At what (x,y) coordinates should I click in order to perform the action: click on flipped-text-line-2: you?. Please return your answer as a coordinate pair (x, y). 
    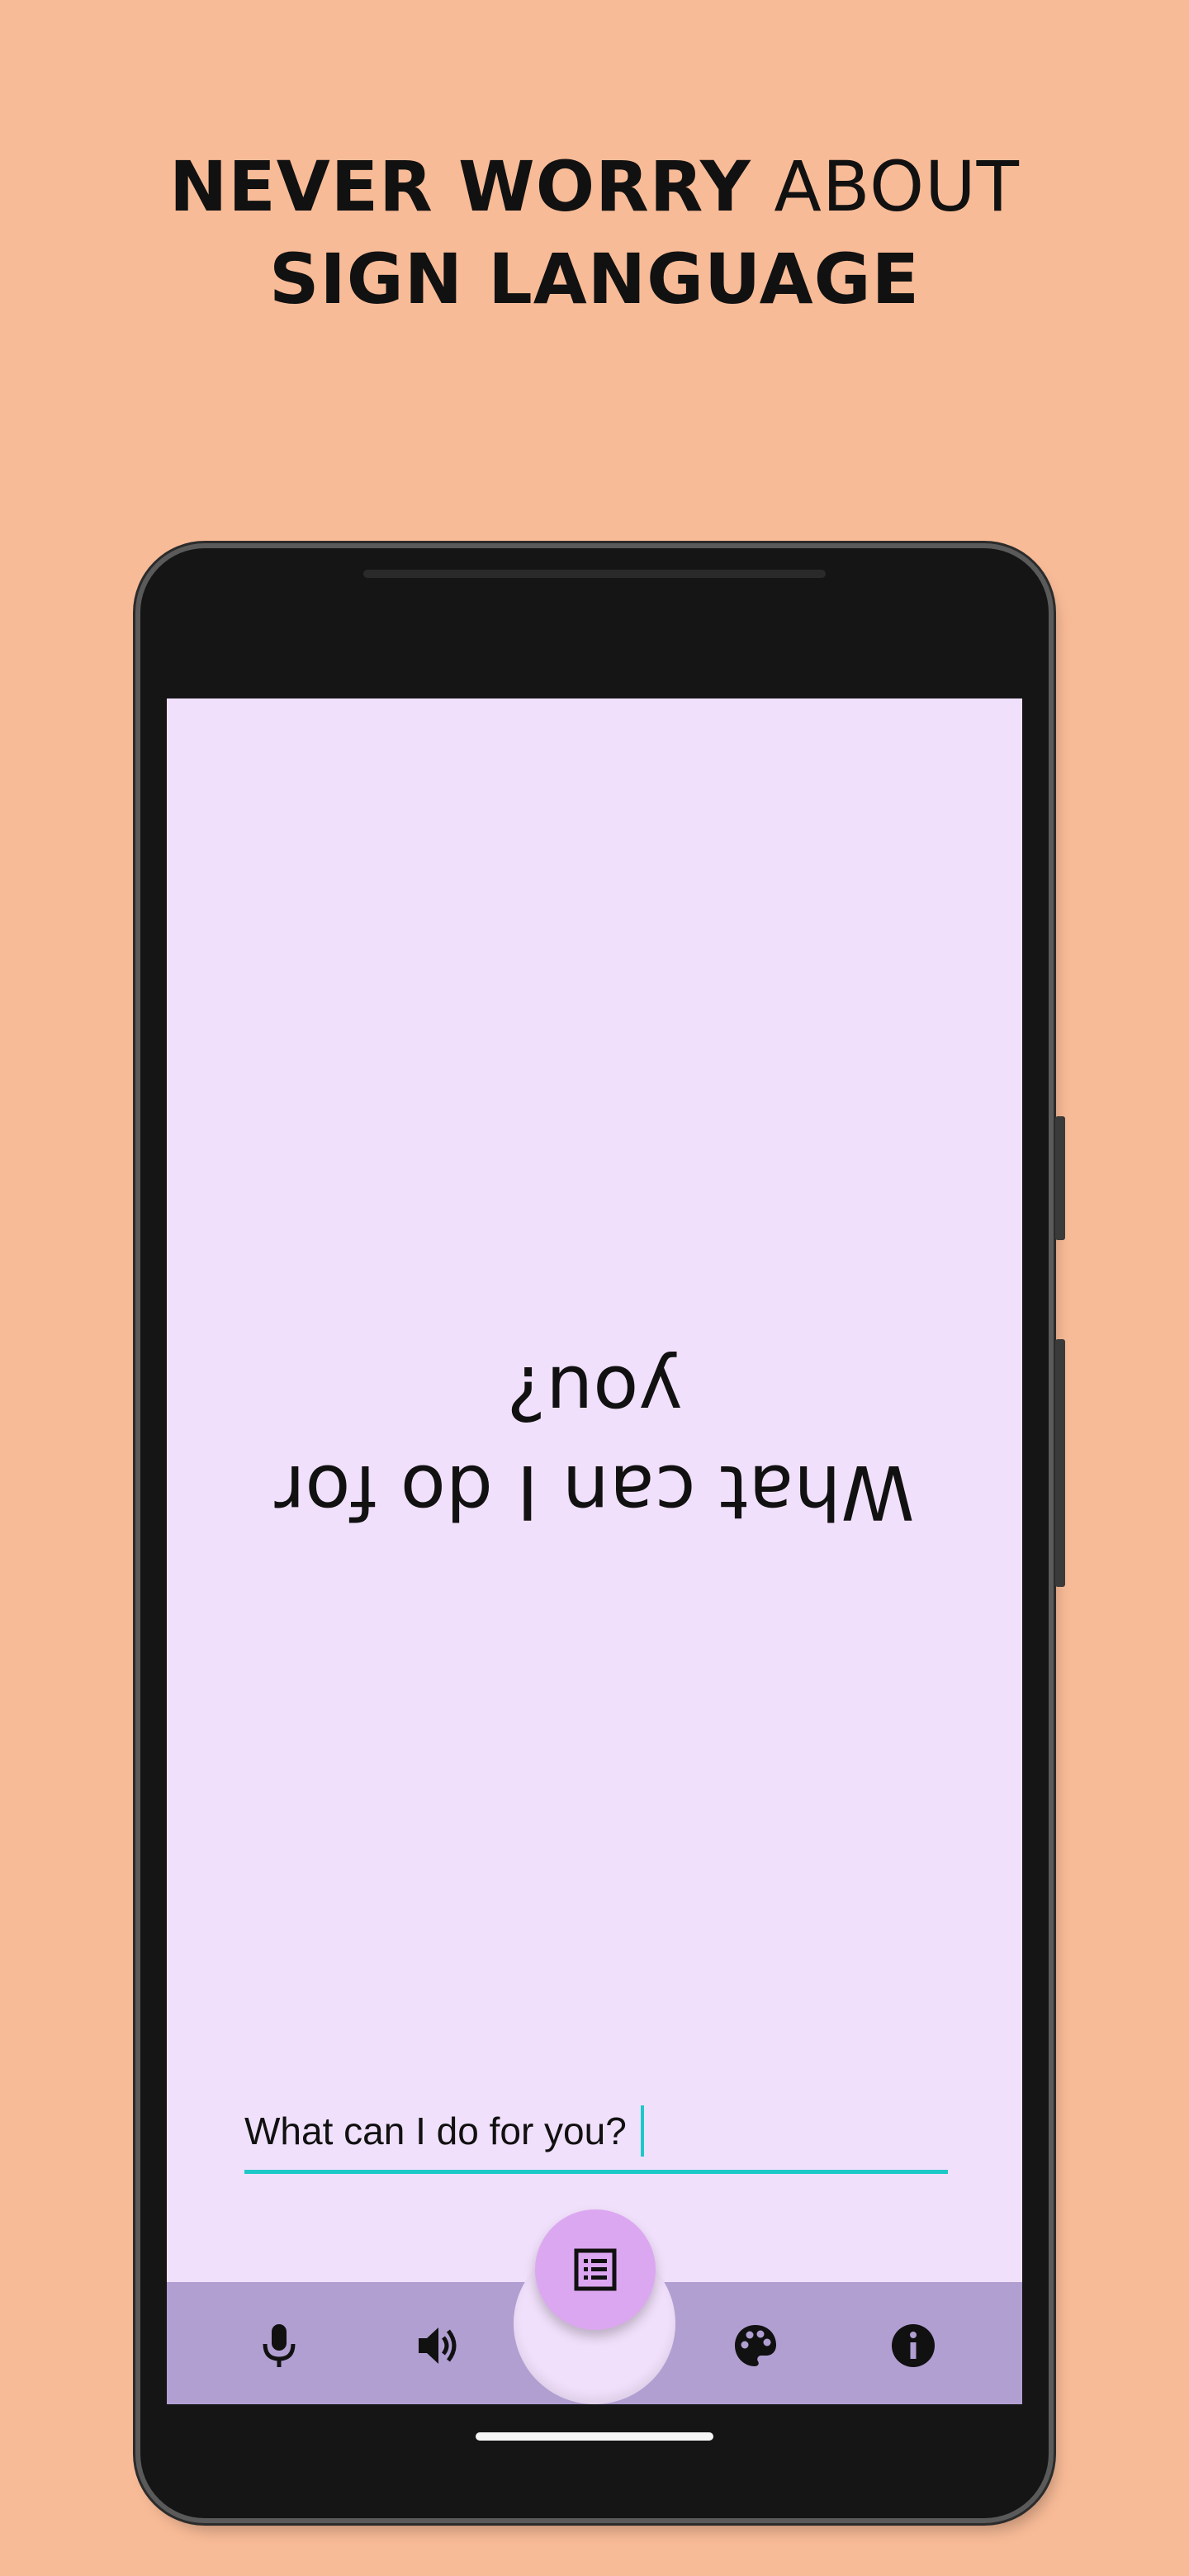
    Looking at the image, I should click on (594, 1392).